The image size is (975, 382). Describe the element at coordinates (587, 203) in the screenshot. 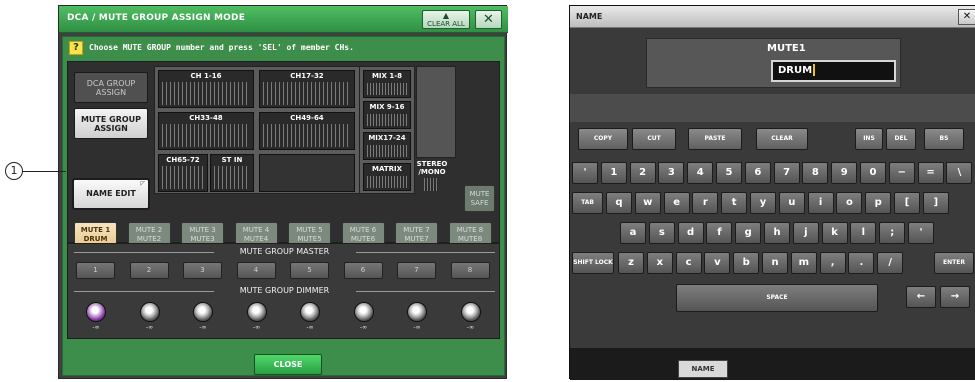

I see `key-tab: TAB` at that location.